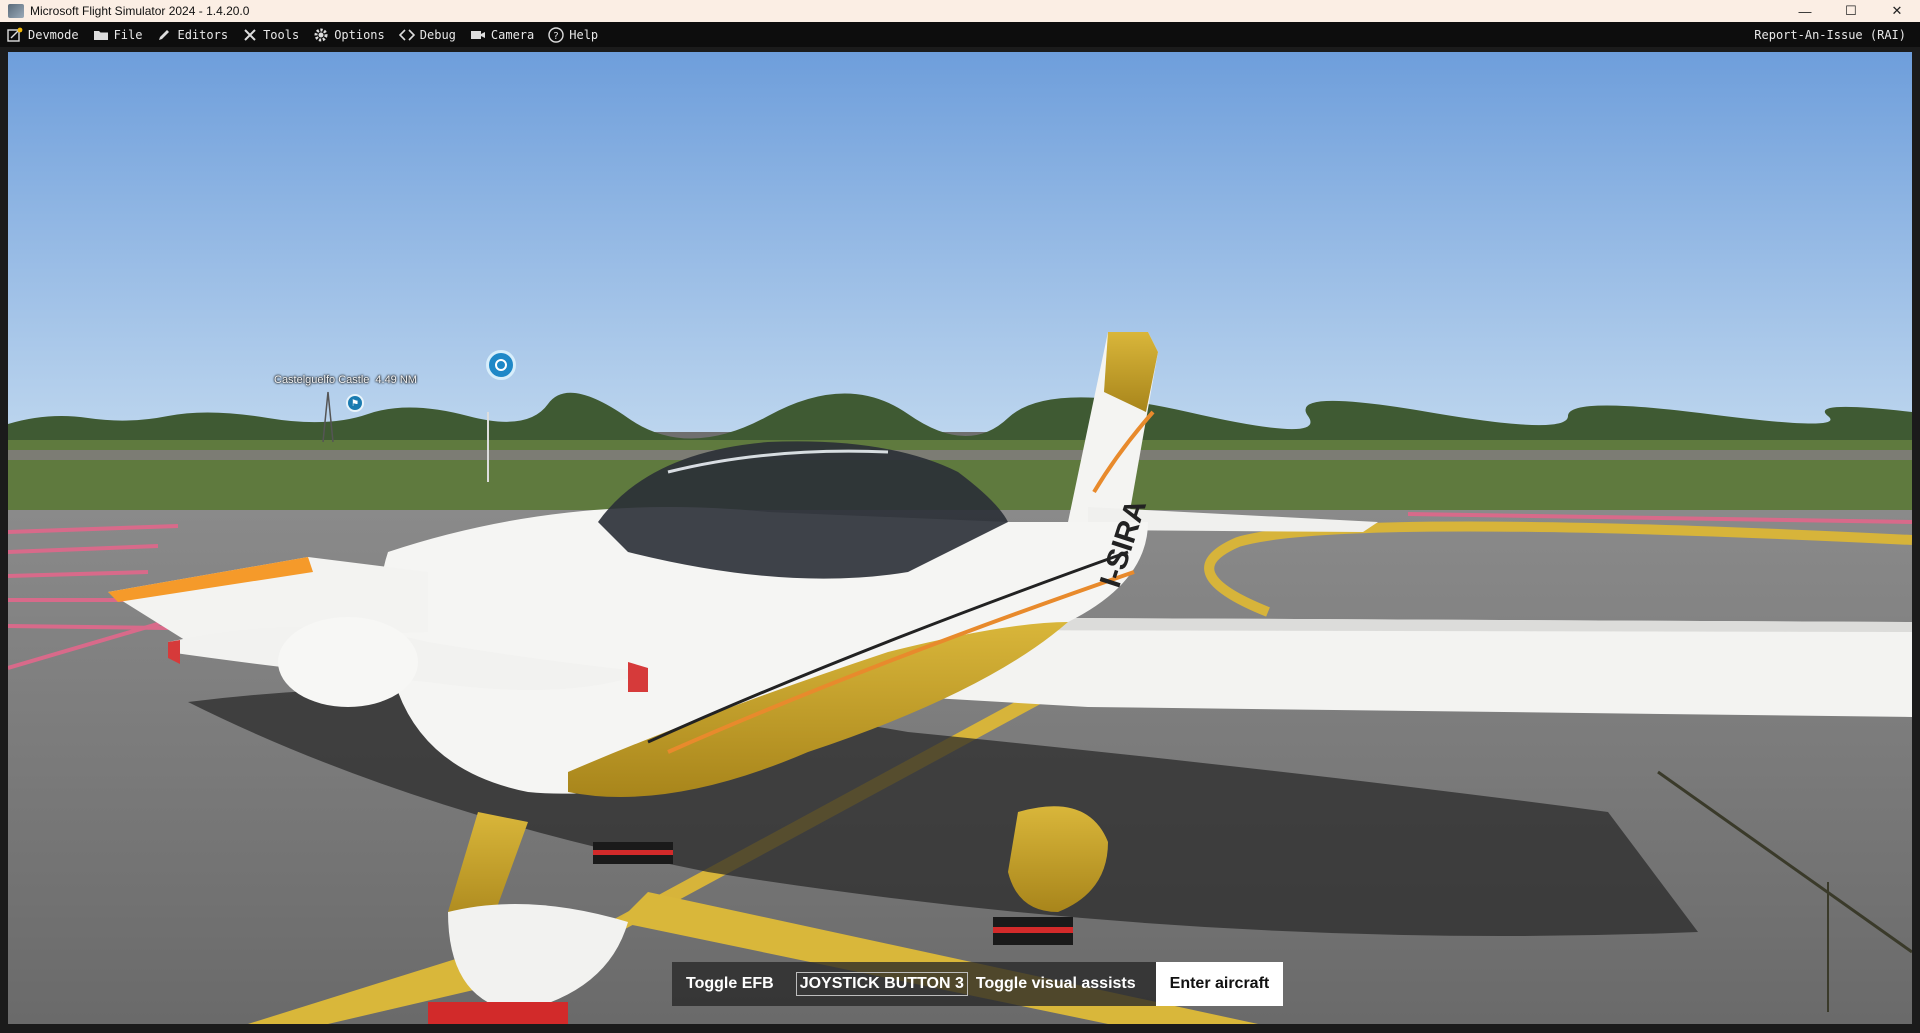 The height and width of the screenshot is (1033, 1920). I want to click on report-issue-button: Report-An-Issue (RAI), so click(1833, 34).